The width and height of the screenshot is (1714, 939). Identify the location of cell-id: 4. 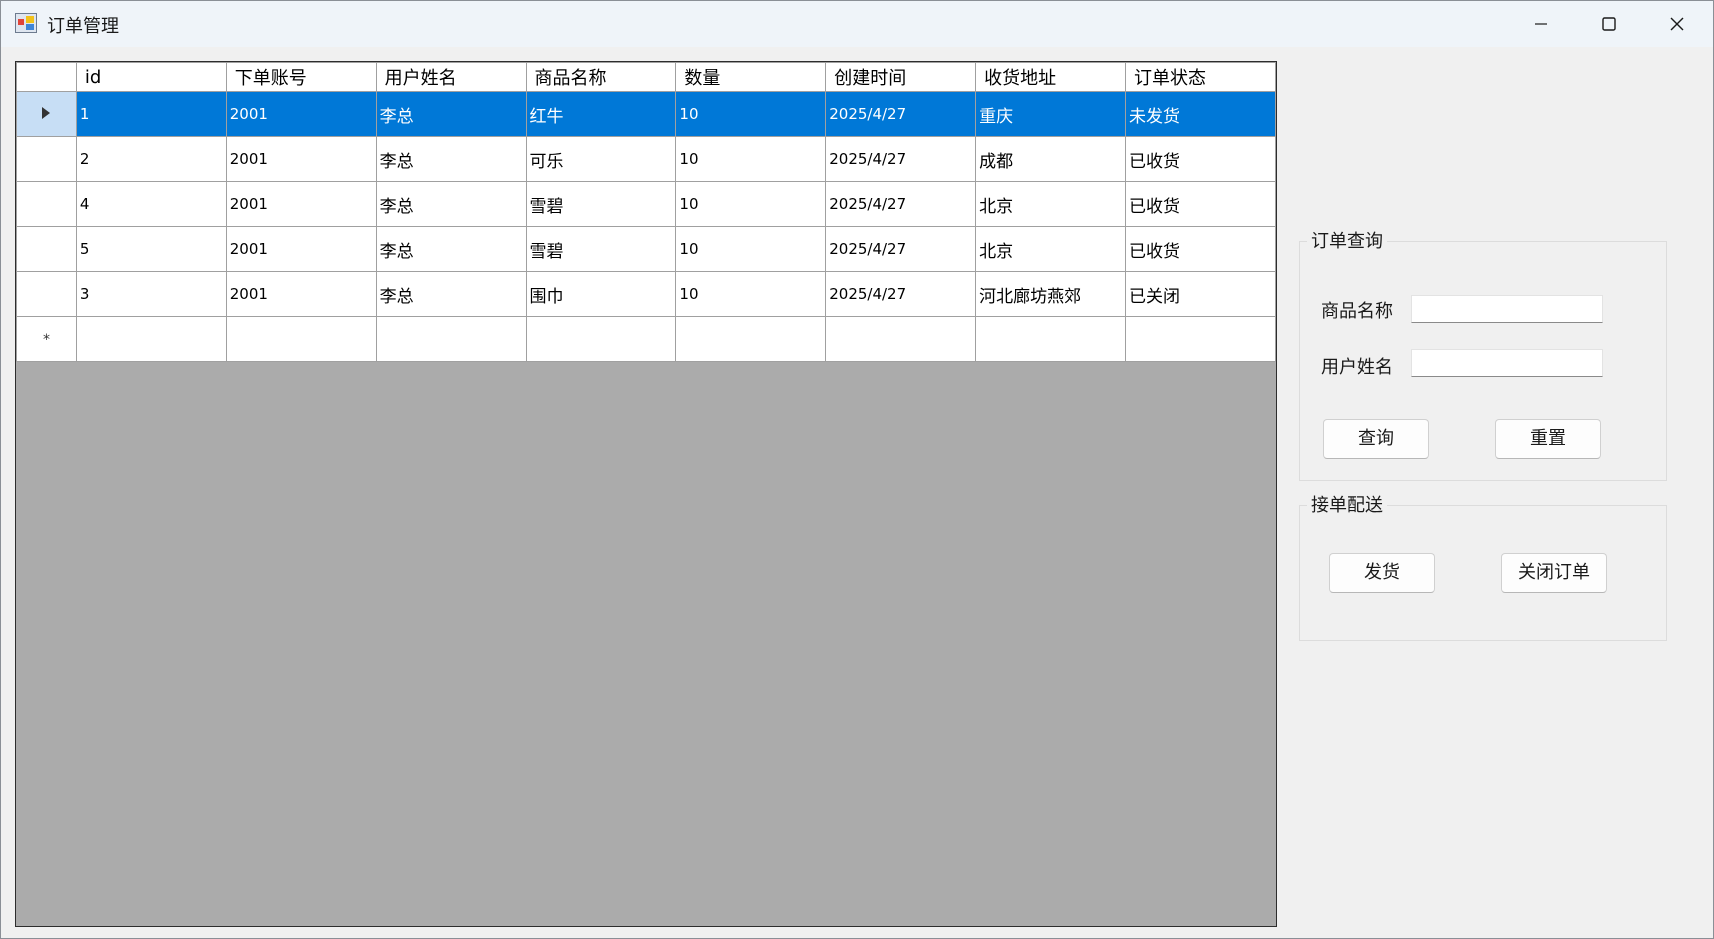
(151, 204).